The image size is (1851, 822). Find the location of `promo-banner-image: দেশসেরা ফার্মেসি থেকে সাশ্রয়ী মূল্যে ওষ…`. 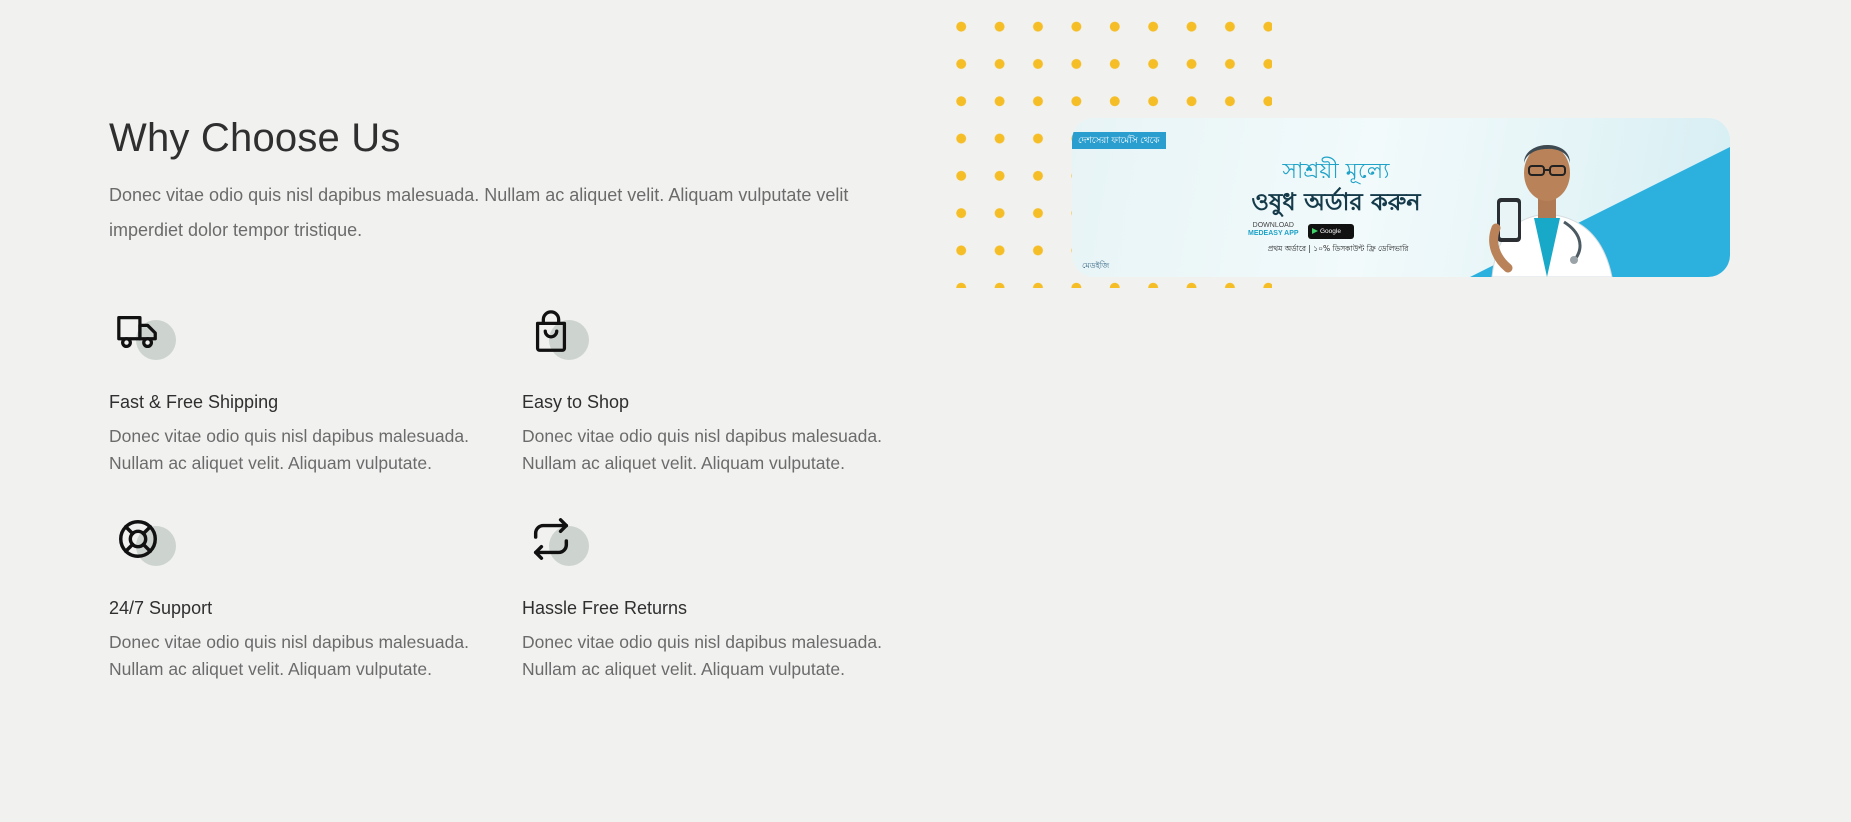

promo-banner-image: দেশসেরা ফার্মেসি থেকে সাশ্রয়ী মূল্যে ওষ… is located at coordinates (1401, 197).